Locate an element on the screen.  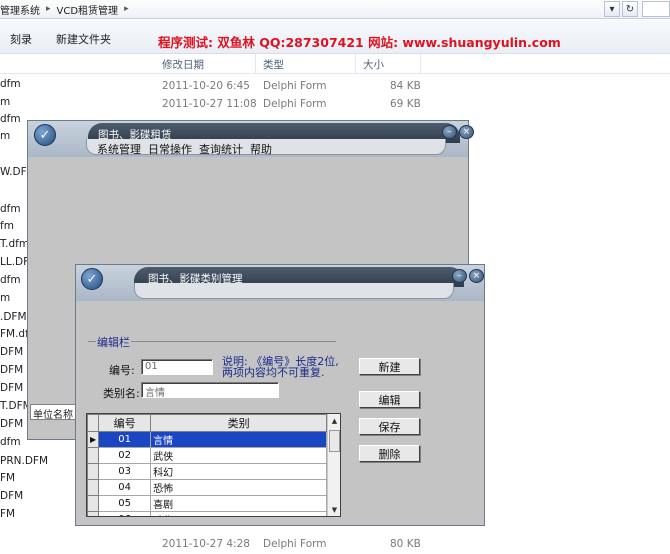
column-header: 修改日期 类型 大小 is located at coordinates (335, 64).